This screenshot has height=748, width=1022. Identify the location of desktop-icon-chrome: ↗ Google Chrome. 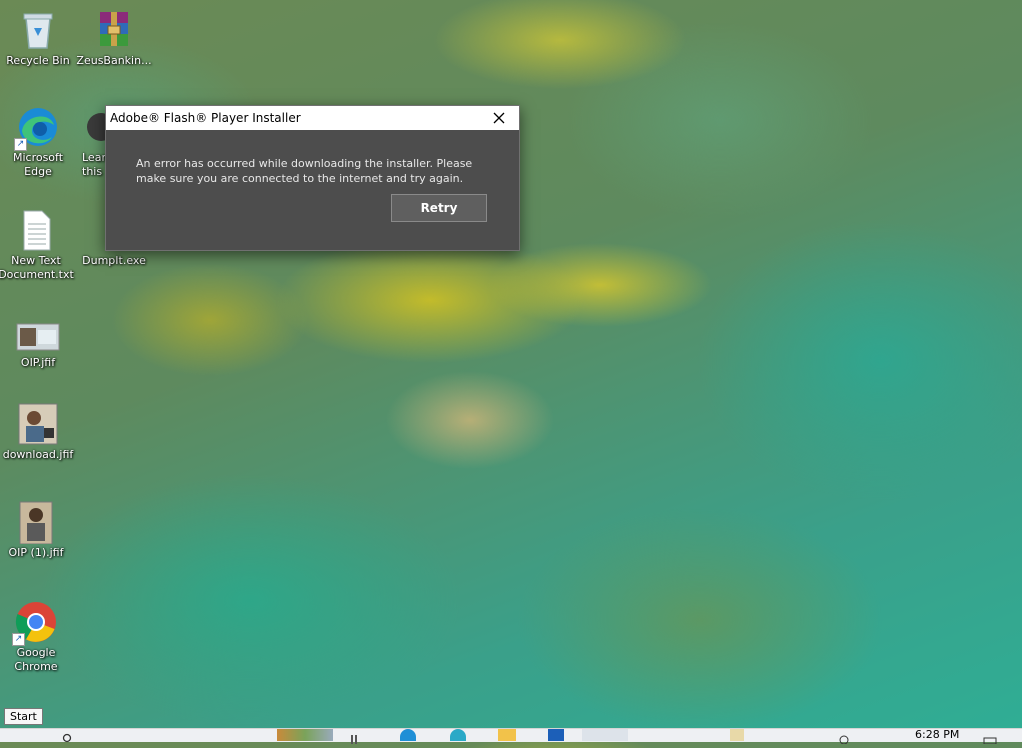
(37, 637).